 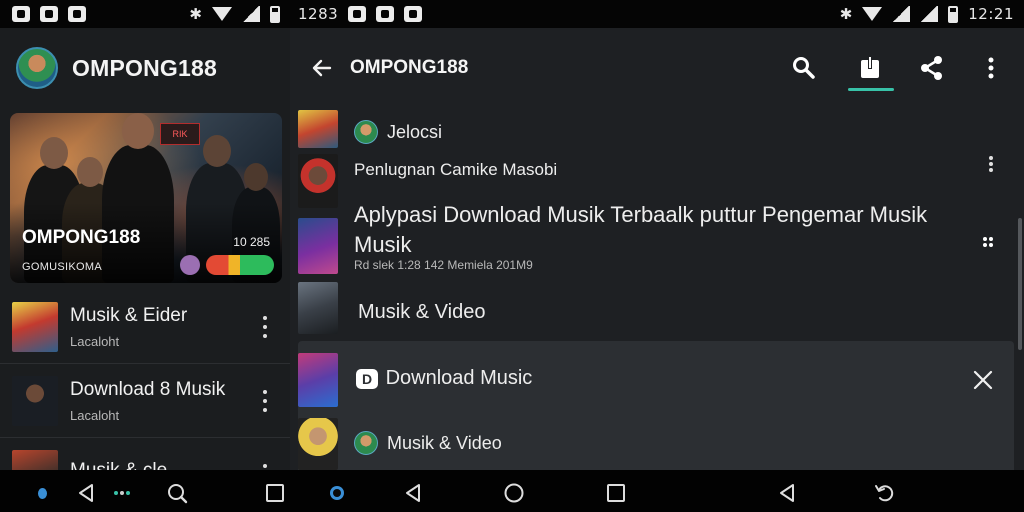 What do you see at coordinates (988, 242) in the screenshot?
I see `grid-icon` at bounding box center [988, 242].